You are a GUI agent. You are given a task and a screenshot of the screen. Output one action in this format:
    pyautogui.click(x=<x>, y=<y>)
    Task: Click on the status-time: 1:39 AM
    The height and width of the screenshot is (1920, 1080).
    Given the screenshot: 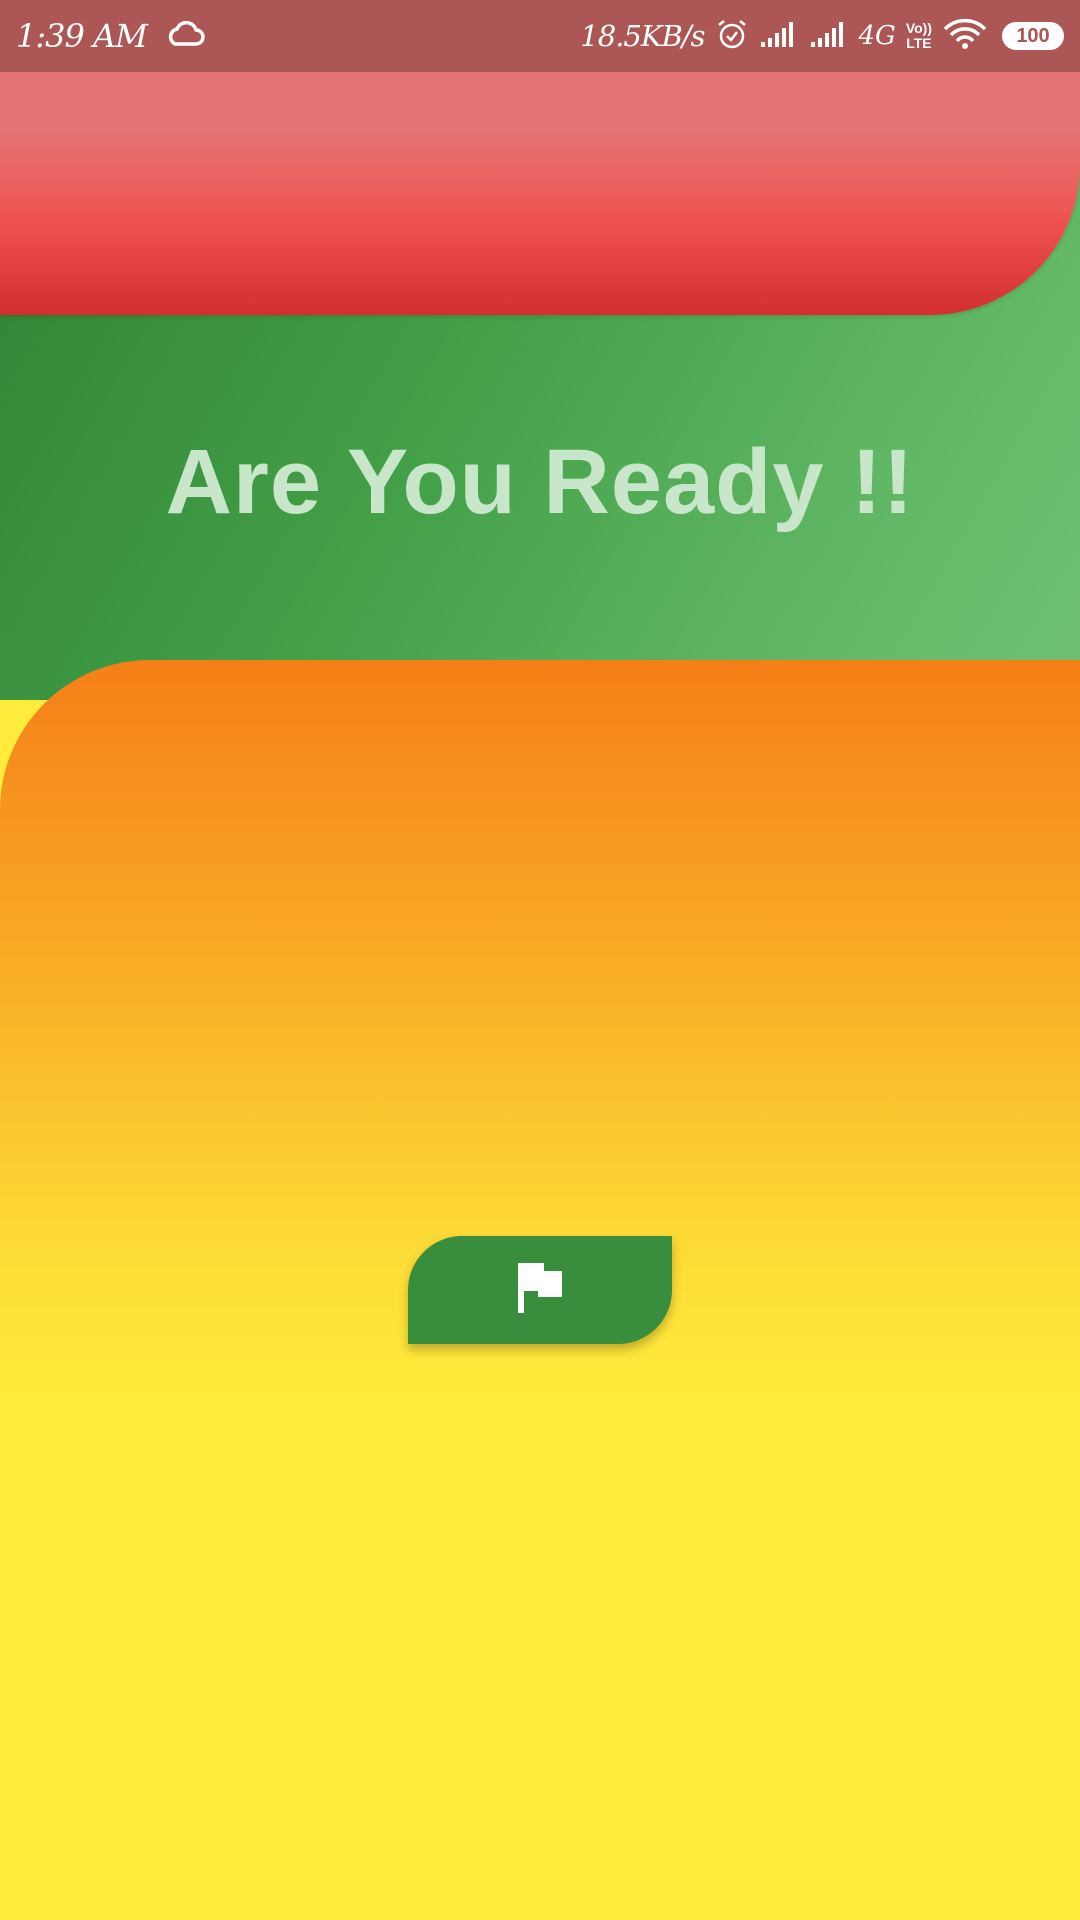 What is the action you would take?
    pyautogui.click(x=82, y=36)
    